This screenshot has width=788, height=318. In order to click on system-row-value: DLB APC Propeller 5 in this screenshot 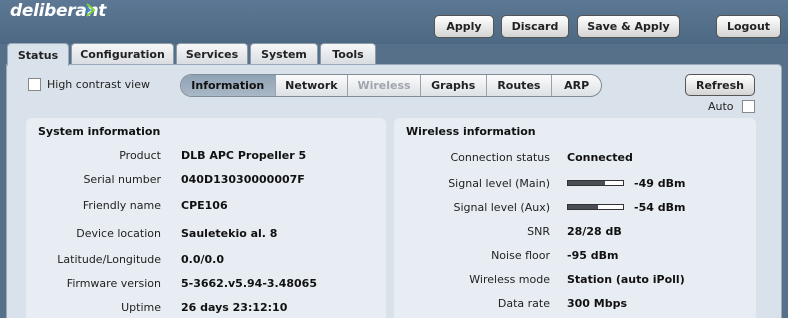, I will do `click(244, 155)`.